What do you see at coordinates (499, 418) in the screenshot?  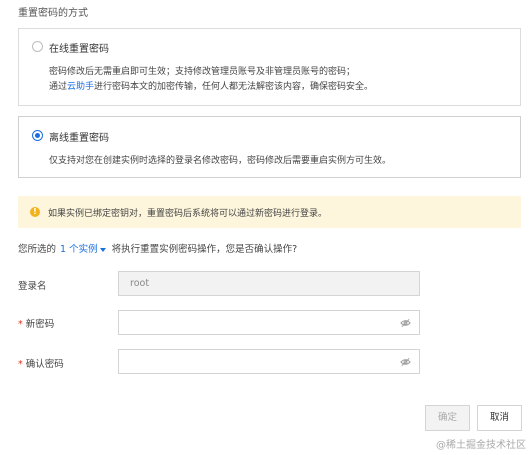 I see `cancel-button: 取消` at bounding box center [499, 418].